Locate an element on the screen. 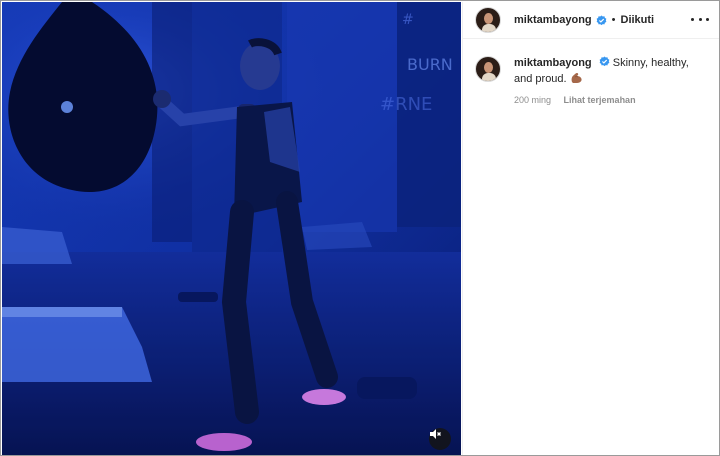 Image resolution: width=720 pixels, height=456 pixels. more-options-icon is located at coordinates (700, 19).